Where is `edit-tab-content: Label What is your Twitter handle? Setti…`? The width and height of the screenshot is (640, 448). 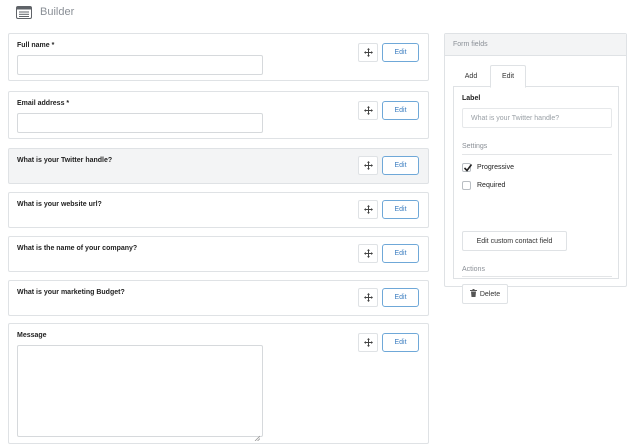
edit-tab-content: Label What is your Twitter handle? Setti… is located at coordinates (536, 195).